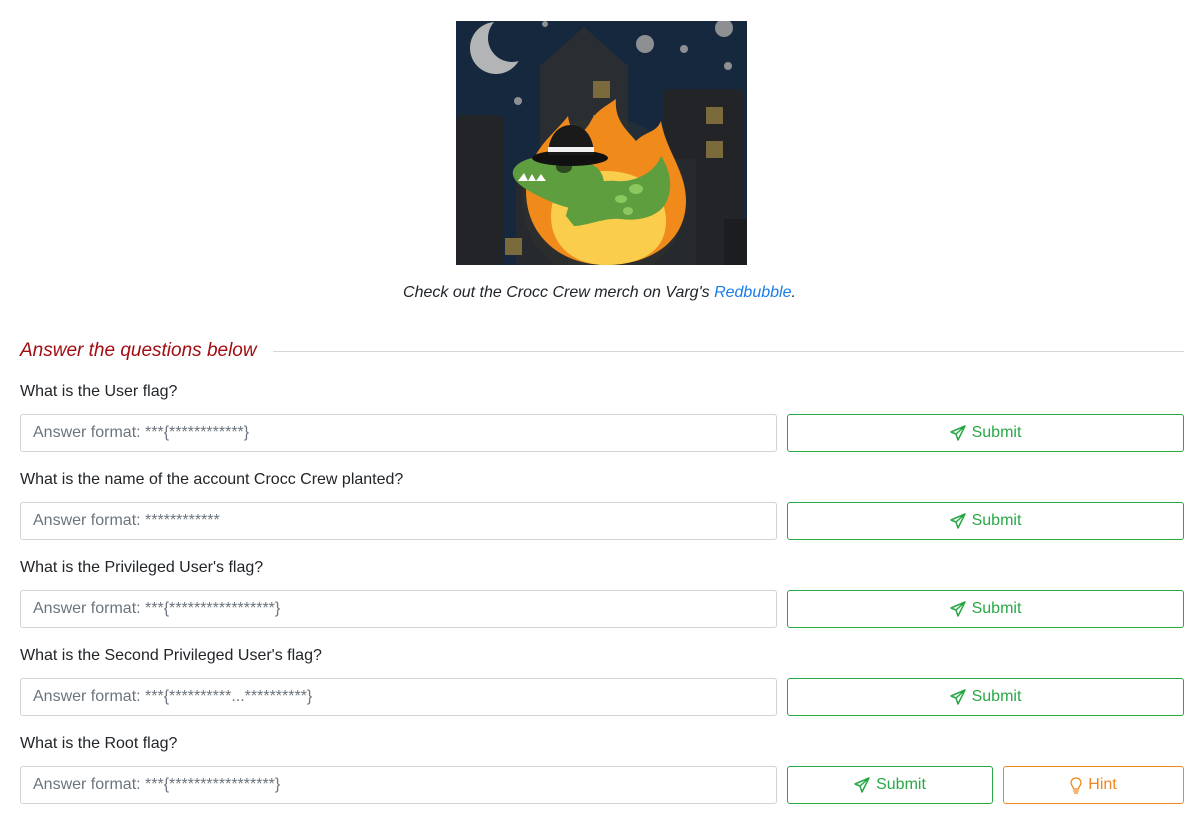  What do you see at coordinates (601, 143) in the screenshot?
I see `crocc-crew-illustration` at bounding box center [601, 143].